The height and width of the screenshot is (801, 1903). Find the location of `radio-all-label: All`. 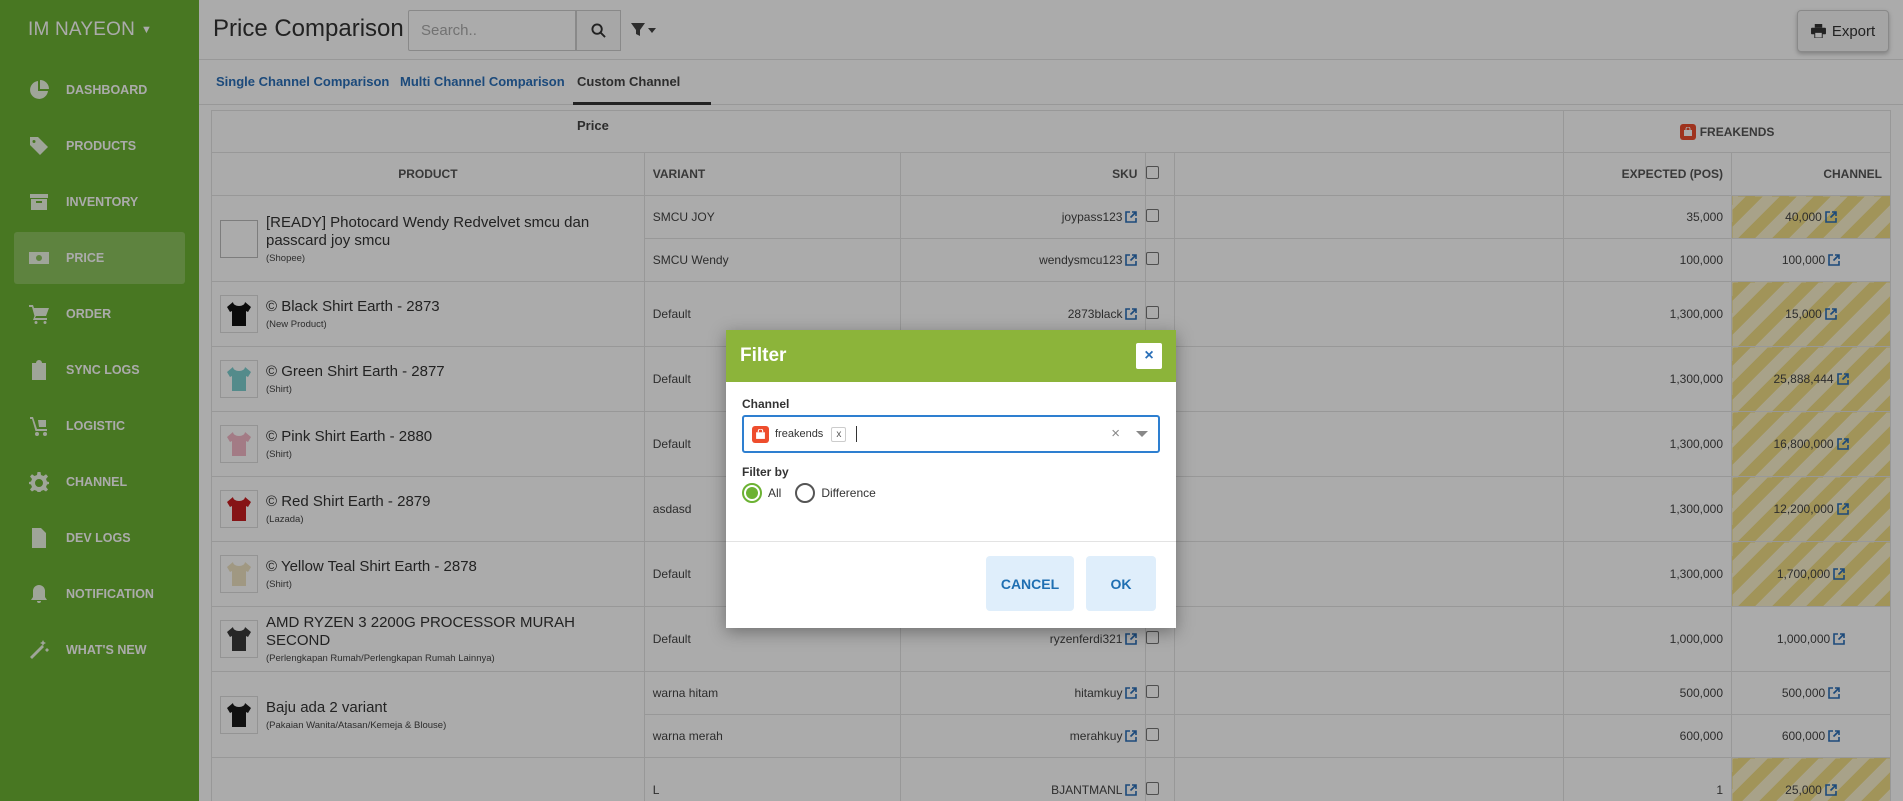

radio-all-label: All is located at coordinates (774, 493).